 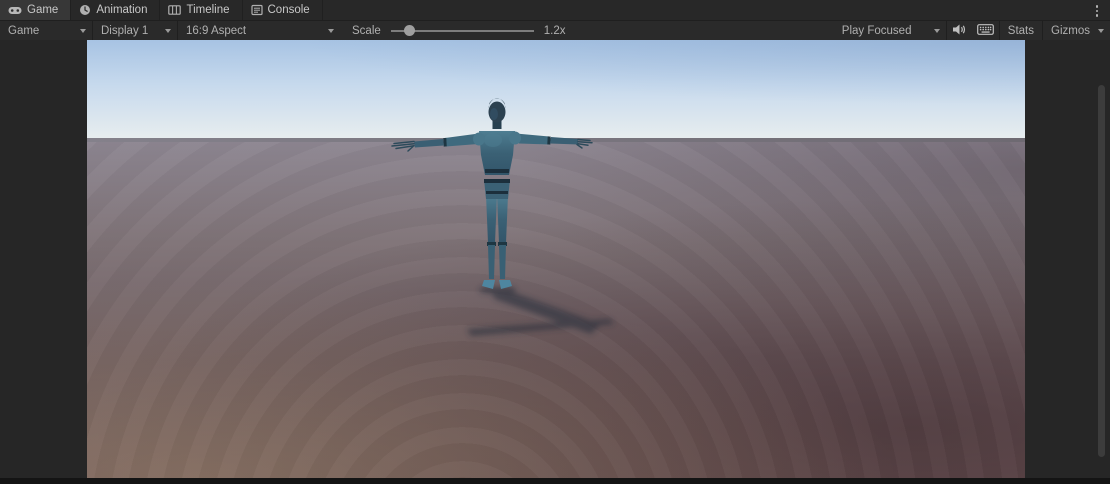 I want to click on play-focused-dropdown: Play Focused, so click(x=890, y=30).